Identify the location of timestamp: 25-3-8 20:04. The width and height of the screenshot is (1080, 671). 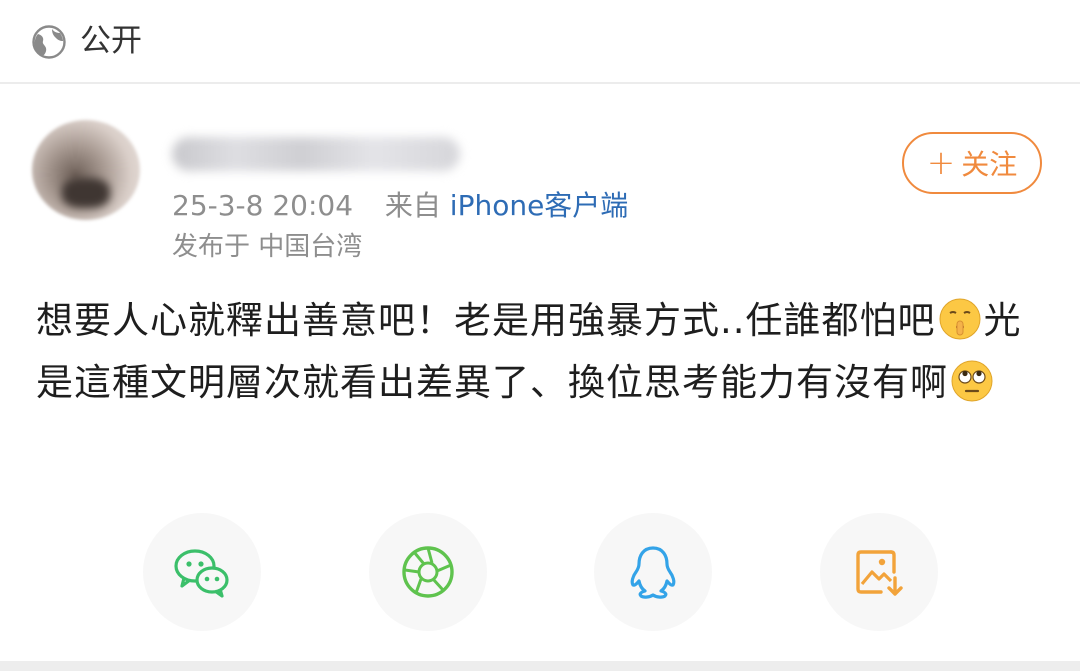
(263, 205).